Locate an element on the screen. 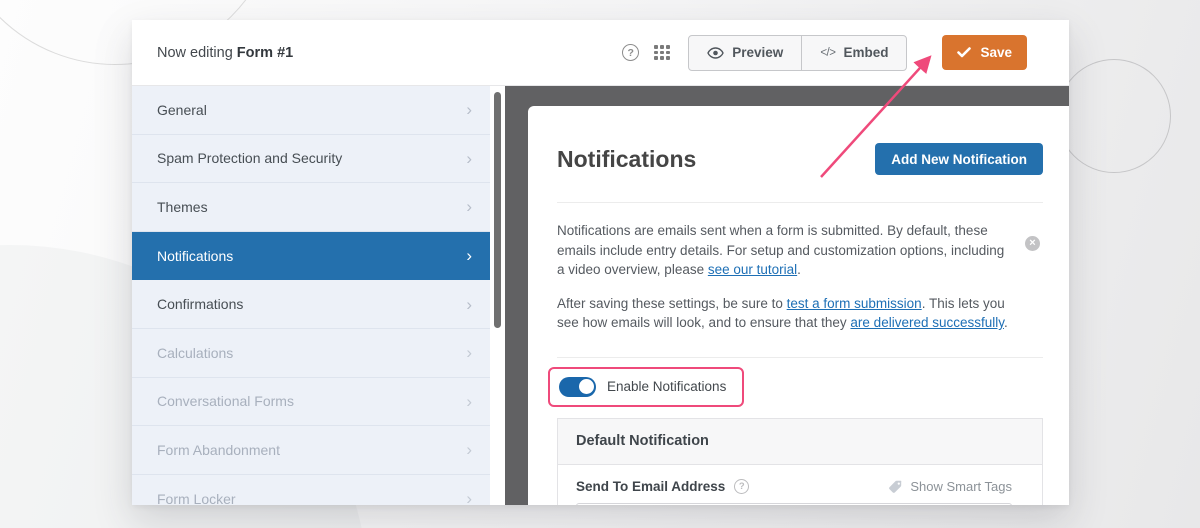  add-new-notification-button: Add New Notification is located at coordinates (959, 159).